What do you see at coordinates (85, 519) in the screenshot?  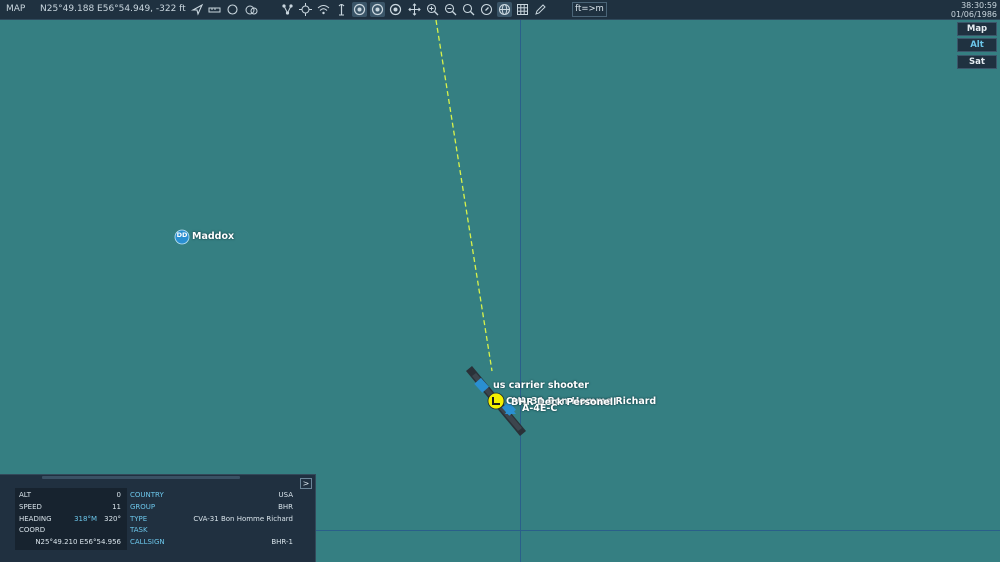 I see `heading-magnetic-value: 318°M` at bounding box center [85, 519].